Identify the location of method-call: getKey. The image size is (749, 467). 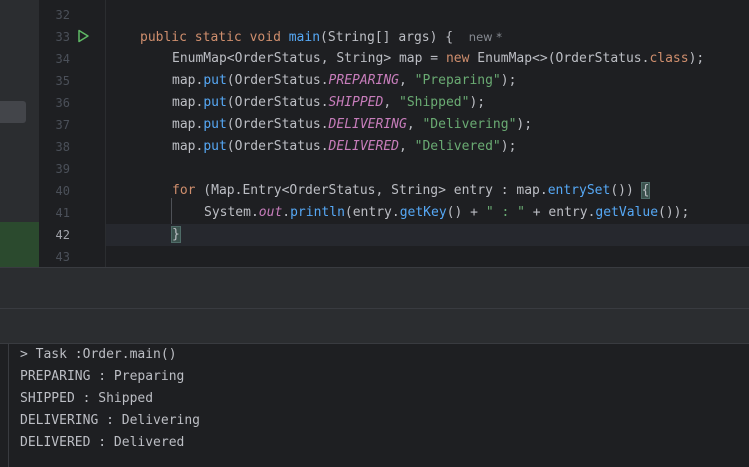
(423, 212).